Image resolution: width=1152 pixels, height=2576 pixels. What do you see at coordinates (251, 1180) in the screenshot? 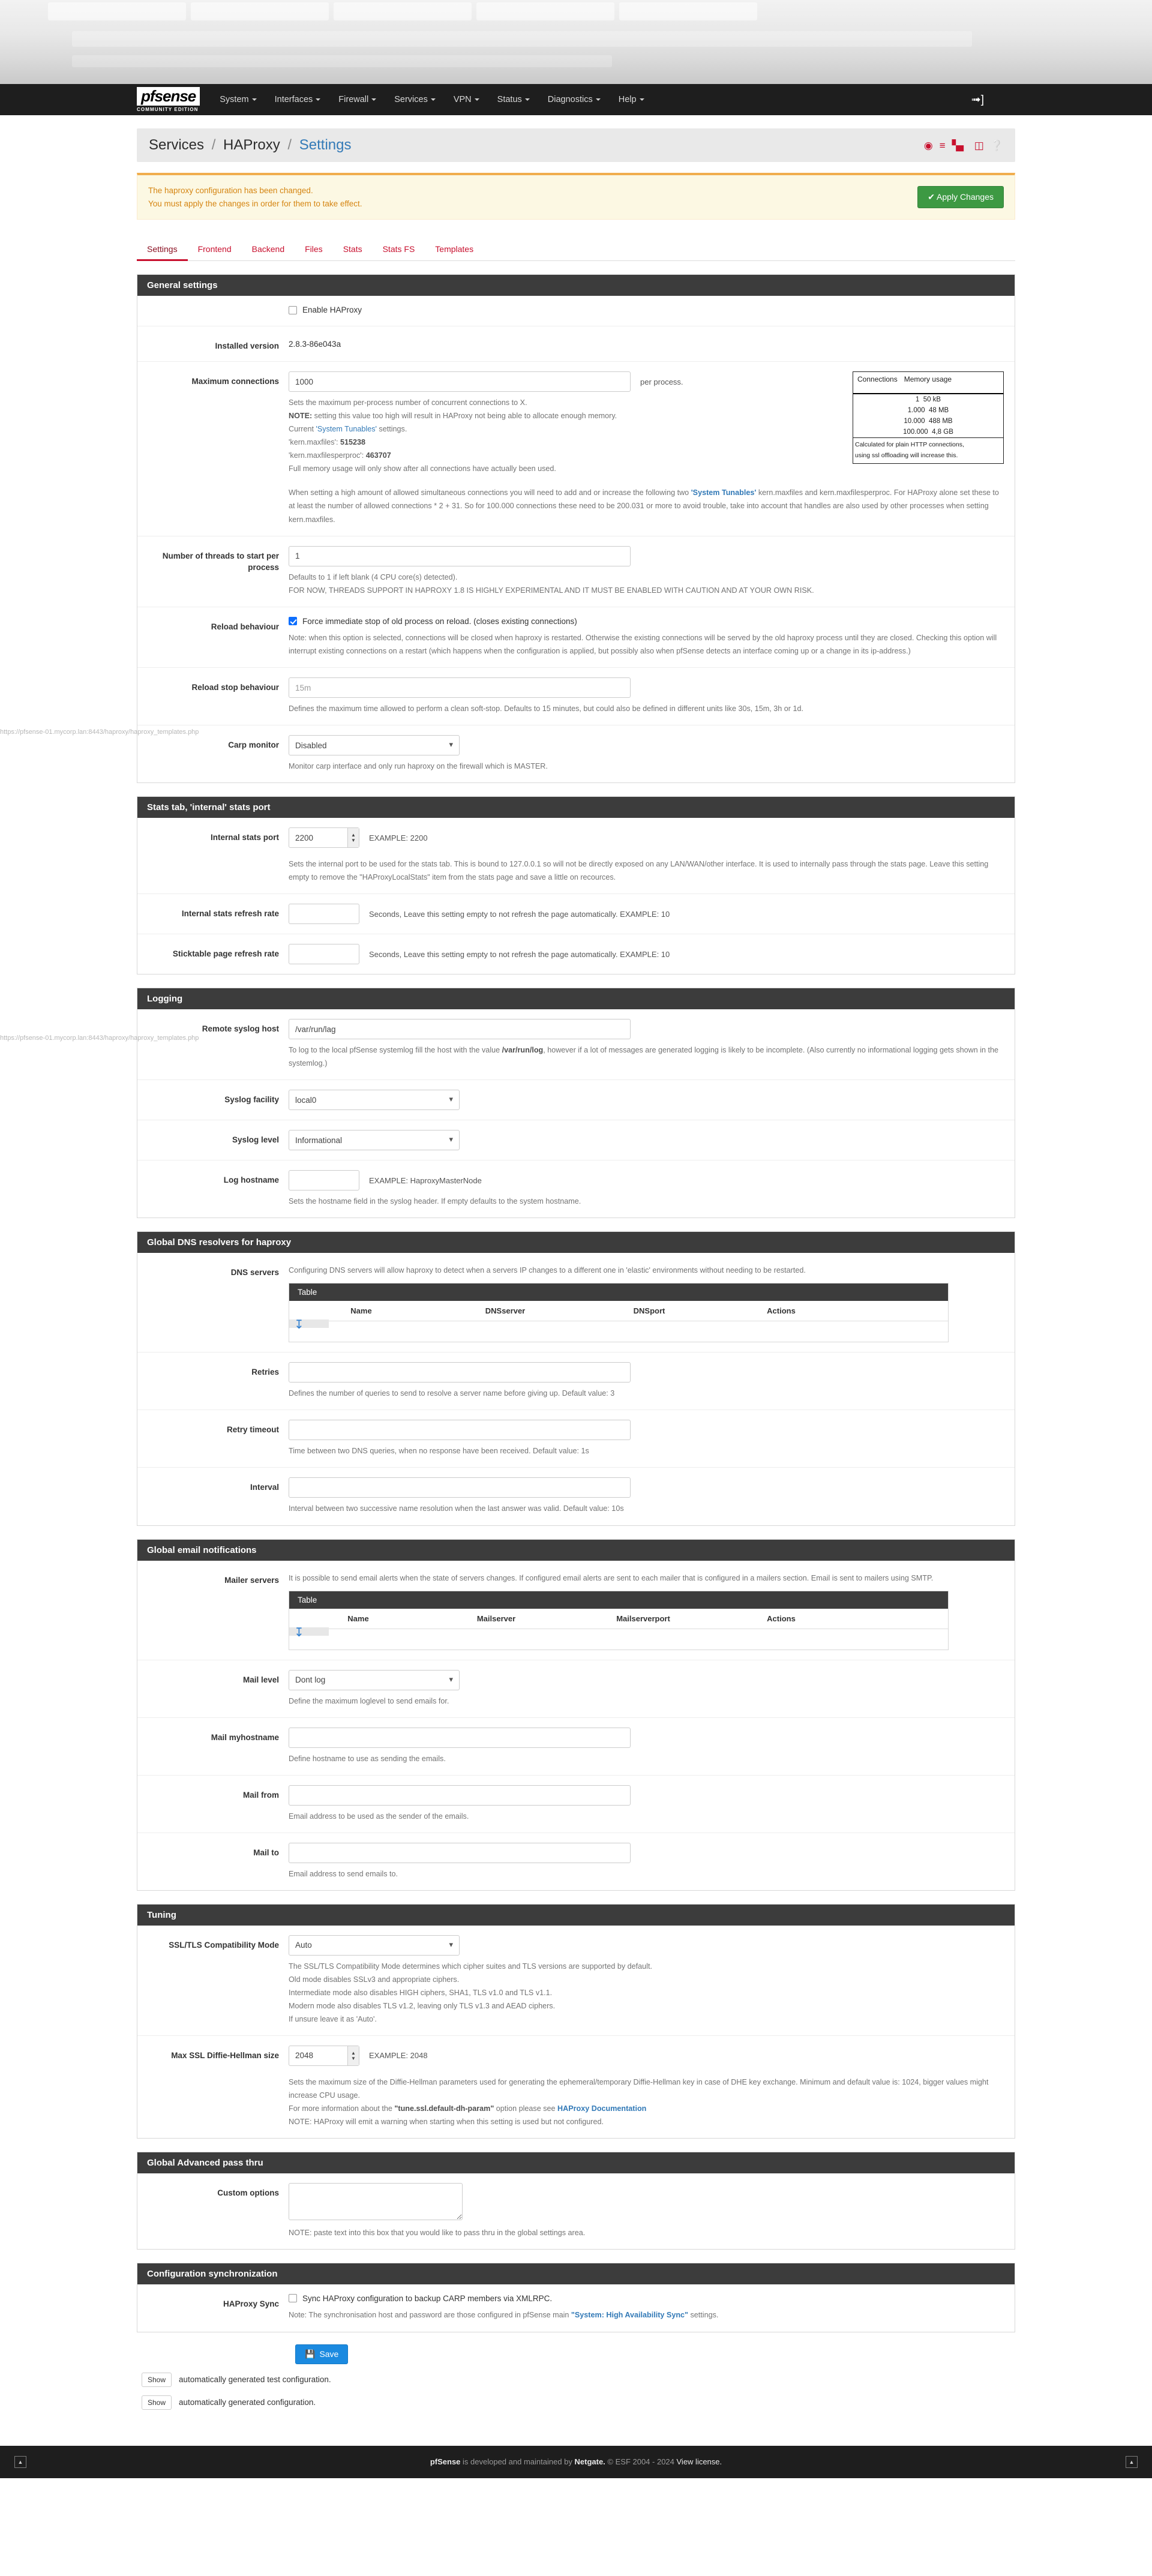
I see `log-hostname-label: Log hostname` at bounding box center [251, 1180].